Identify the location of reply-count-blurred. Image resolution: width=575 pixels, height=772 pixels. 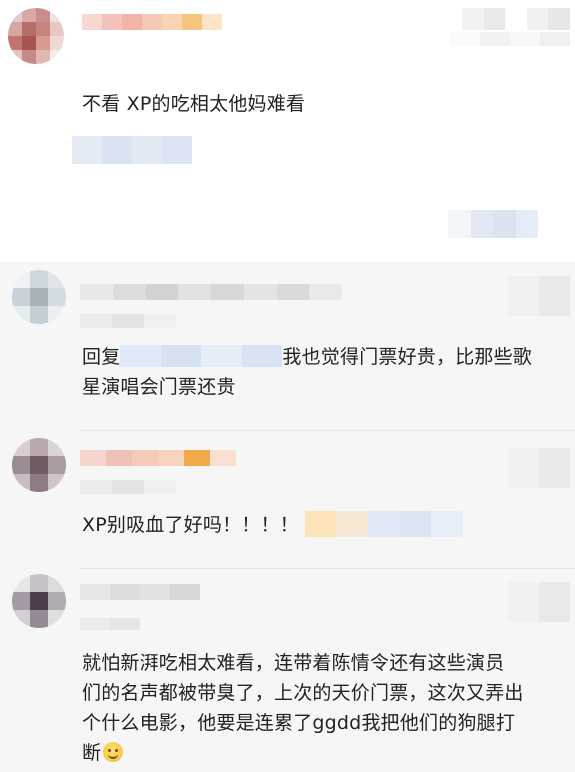
(493, 224).